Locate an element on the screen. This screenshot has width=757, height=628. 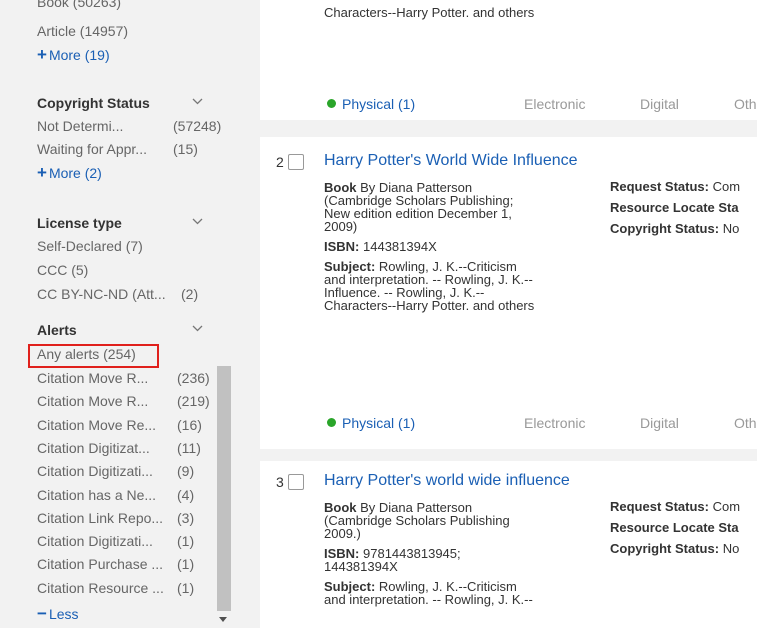
result-number: 3 is located at coordinates (280, 482).